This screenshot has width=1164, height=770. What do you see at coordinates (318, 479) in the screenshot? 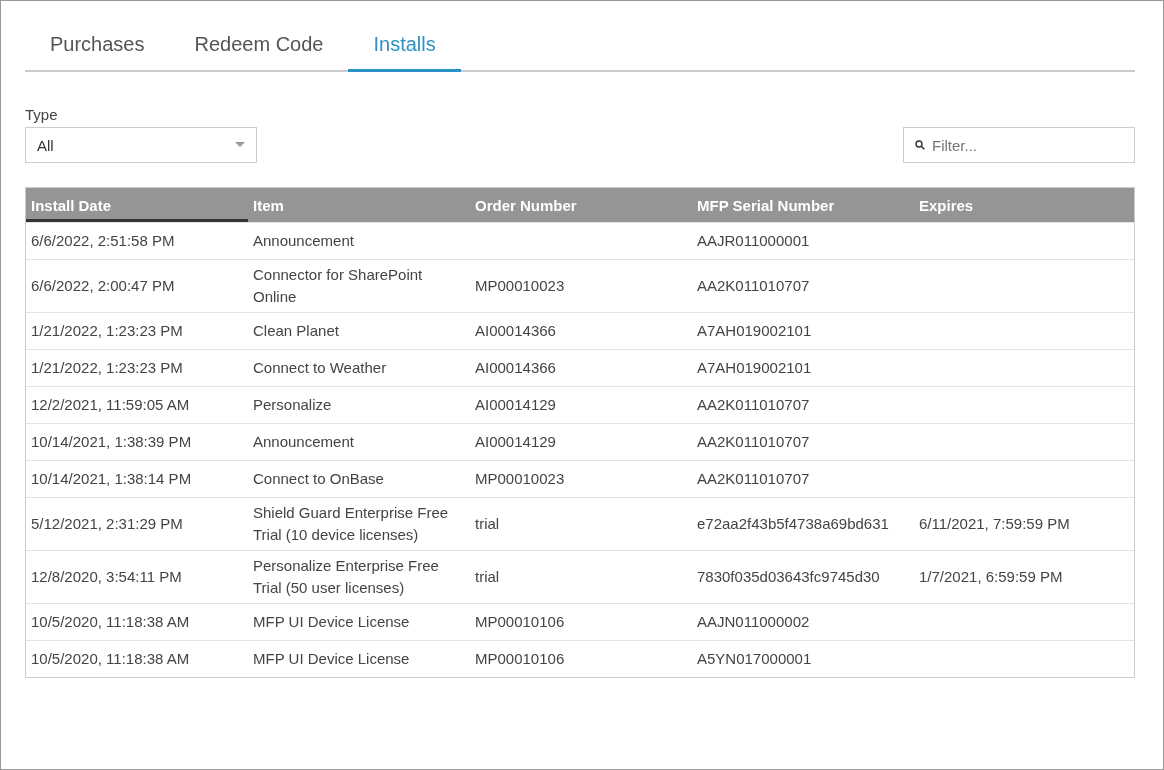
I see `table-cell-text: Connect to OnBase` at bounding box center [318, 479].